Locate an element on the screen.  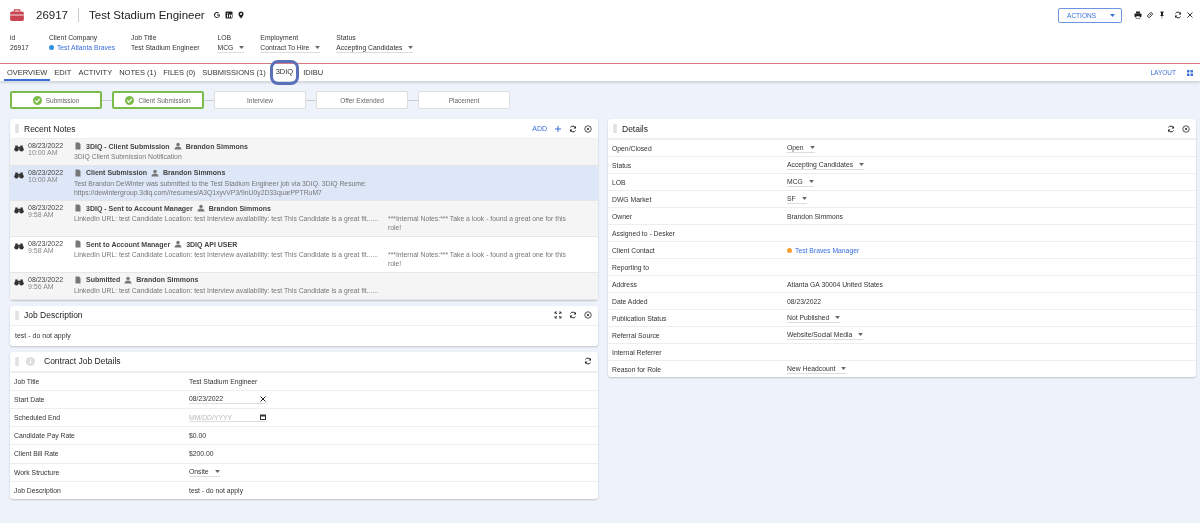
card-title: Recent Notes is located at coordinates (50, 128).